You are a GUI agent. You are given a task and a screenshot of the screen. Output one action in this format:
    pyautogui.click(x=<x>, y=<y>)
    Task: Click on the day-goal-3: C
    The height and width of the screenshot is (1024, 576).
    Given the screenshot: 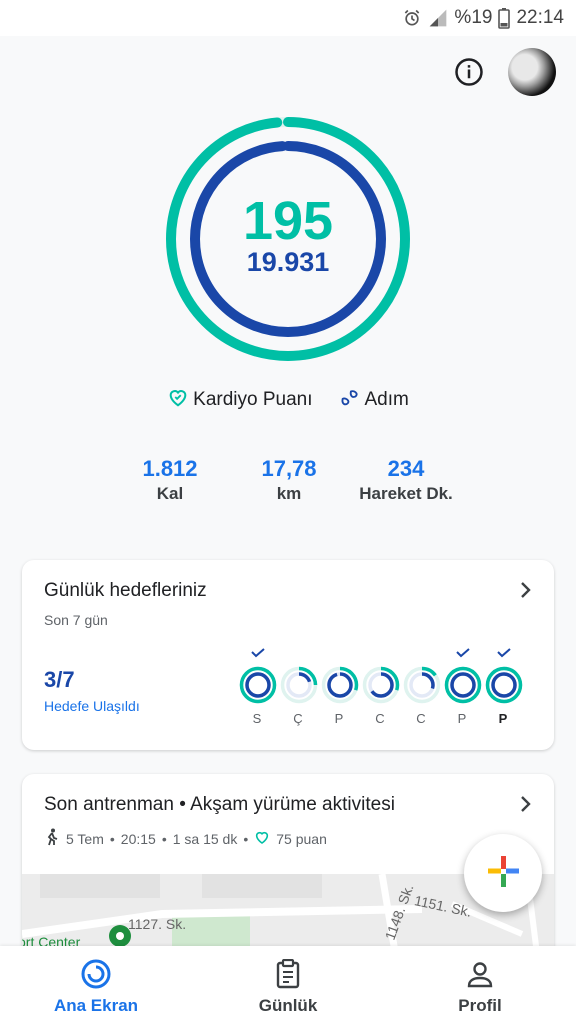 What is the action you would take?
    pyautogui.click(x=381, y=688)
    